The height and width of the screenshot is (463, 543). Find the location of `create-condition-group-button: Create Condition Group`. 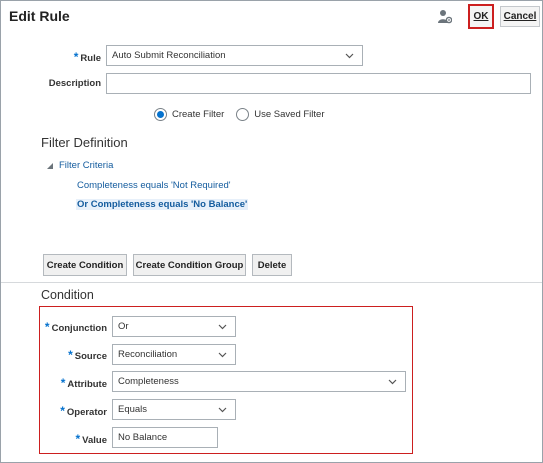

create-condition-group-button: Create Condition Group is located at coordinates (189, 265).